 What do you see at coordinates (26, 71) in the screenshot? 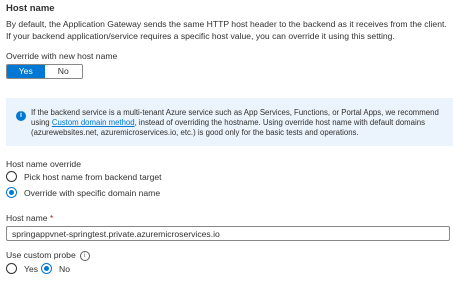
I see `toggle-yes-option: Yes` at bounding box center [26, 71].